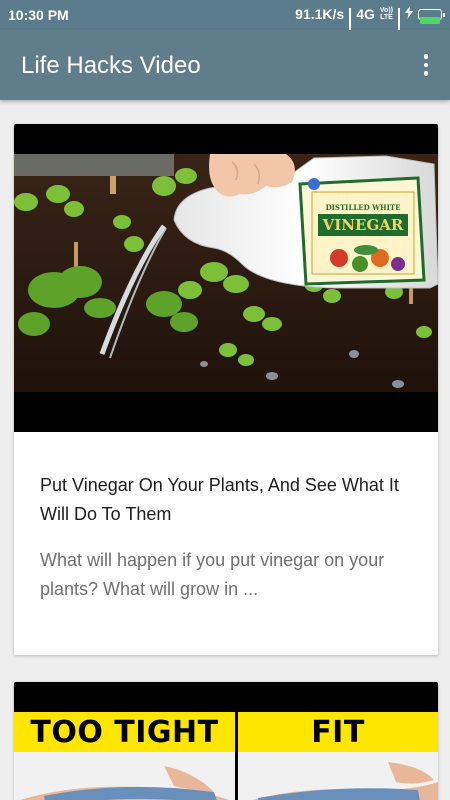  Describe the element at coordinates (363, 207) in the screenshot. I see `bottle-sublabel: DISTILLED WHITE` at that location.